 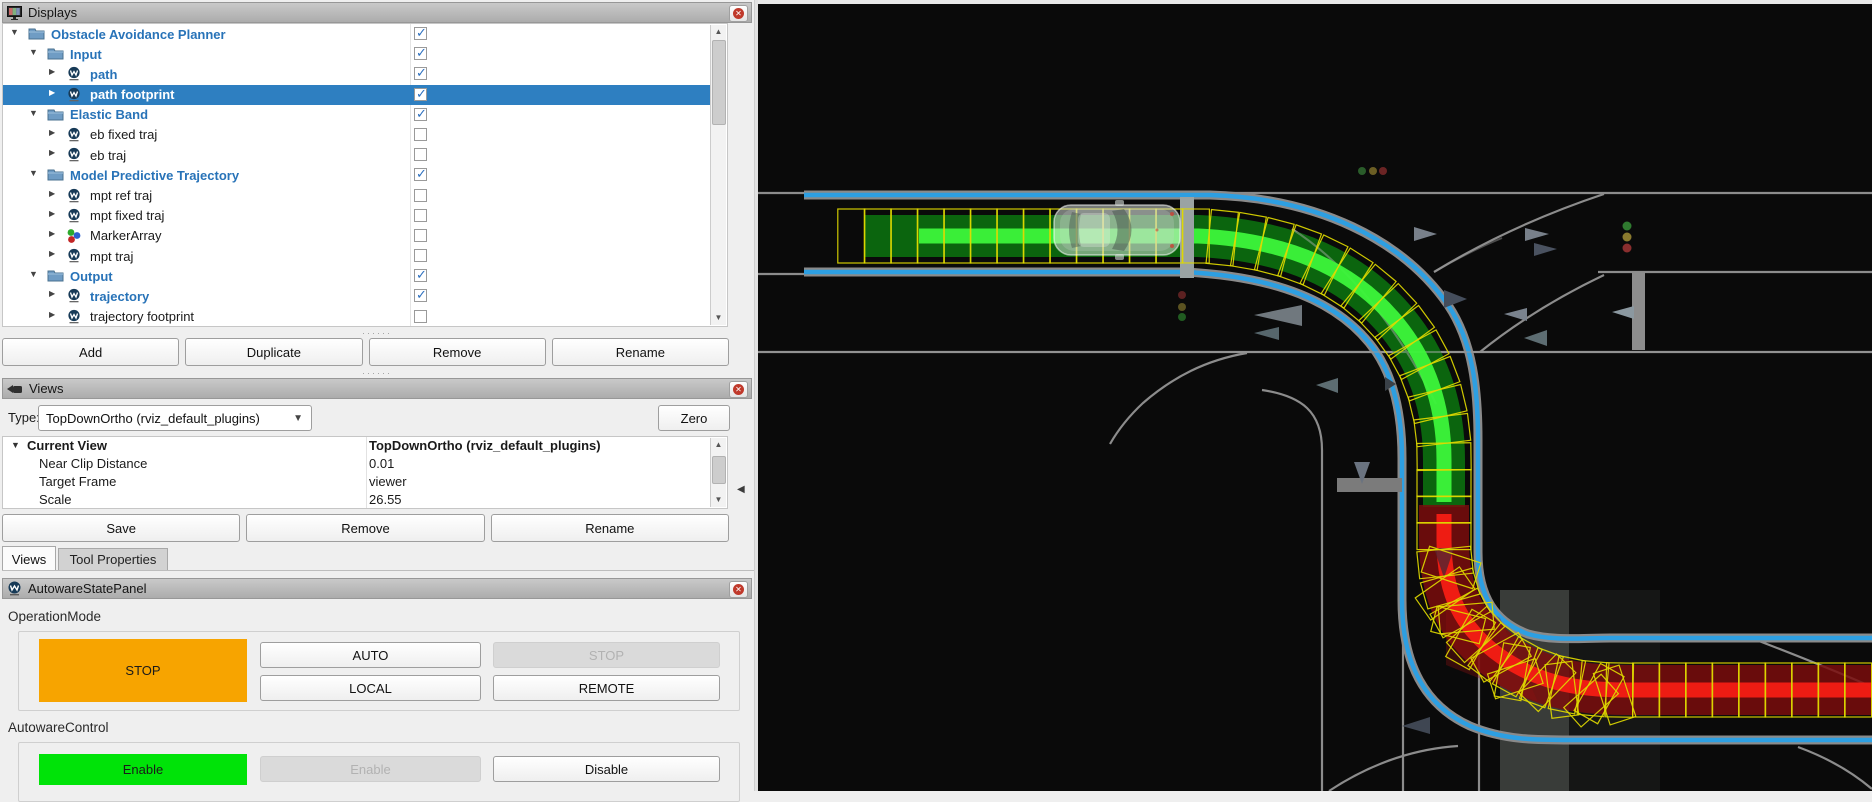 I want to click on tree-row-model-predictive-trajectory: ▼ Model Predictive Trajectory ✓, so click(x=358, y=175).